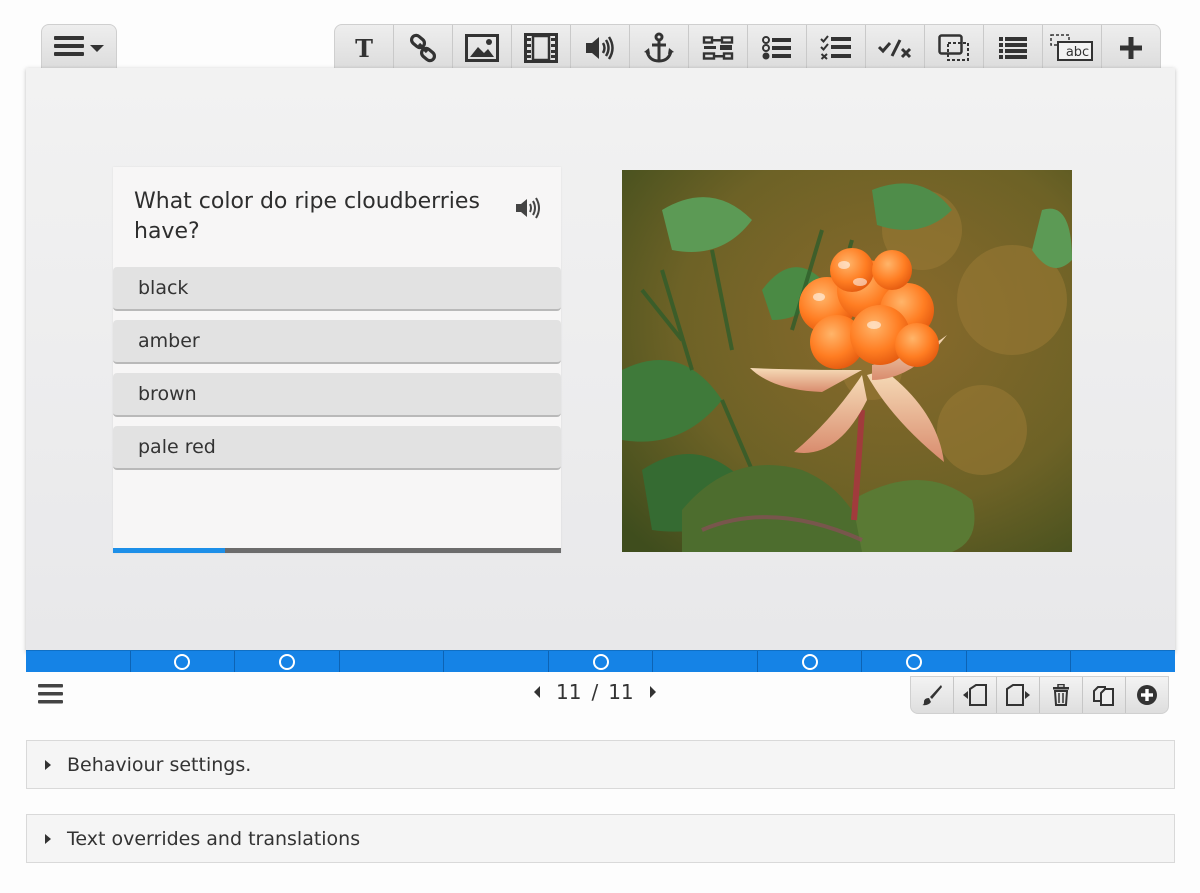 This screenshot has width=1200, height=893. I want to click on move-slide-left-icon, so click(975, 695).